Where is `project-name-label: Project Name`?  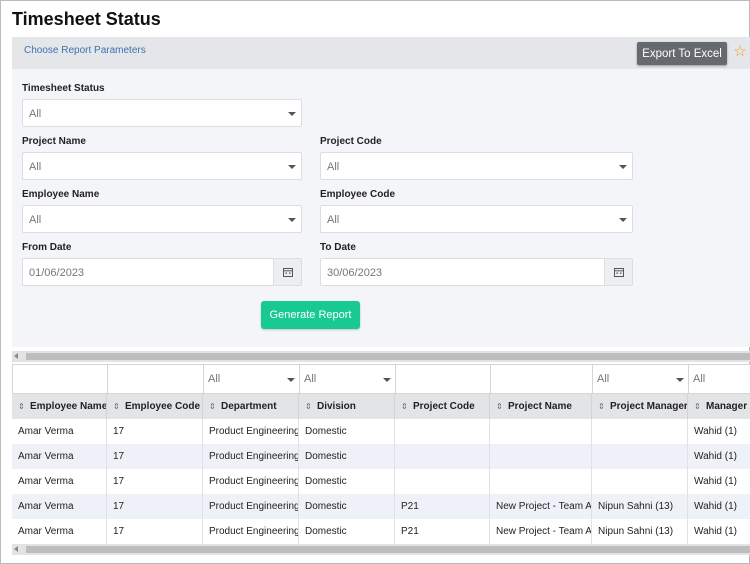 project-name-label: Project Name is located at coordinates (54, 141).